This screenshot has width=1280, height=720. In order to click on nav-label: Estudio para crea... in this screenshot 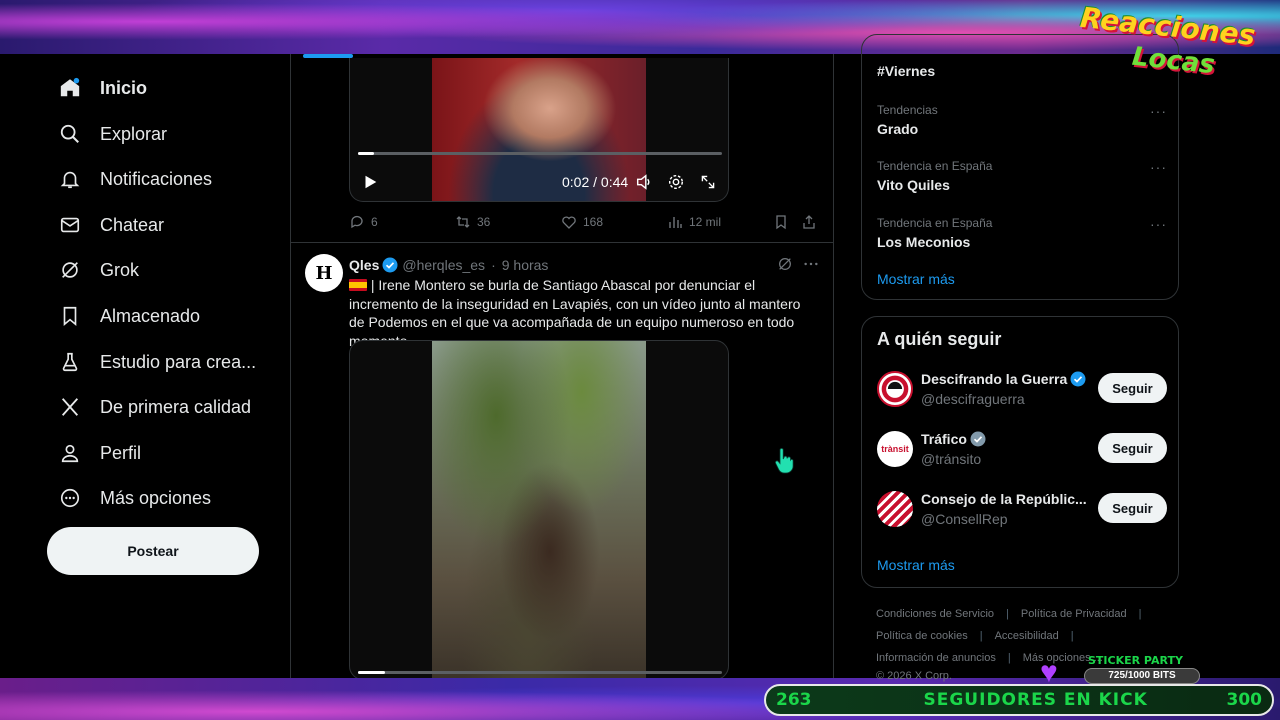, I will do `click(178, 361)`.